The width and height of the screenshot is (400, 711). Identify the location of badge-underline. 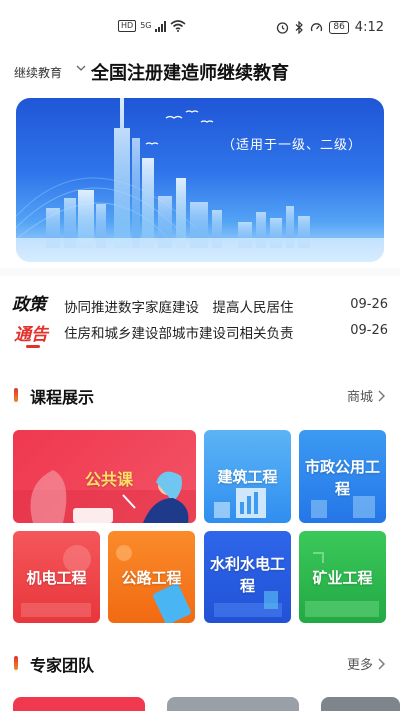
(33, 346).